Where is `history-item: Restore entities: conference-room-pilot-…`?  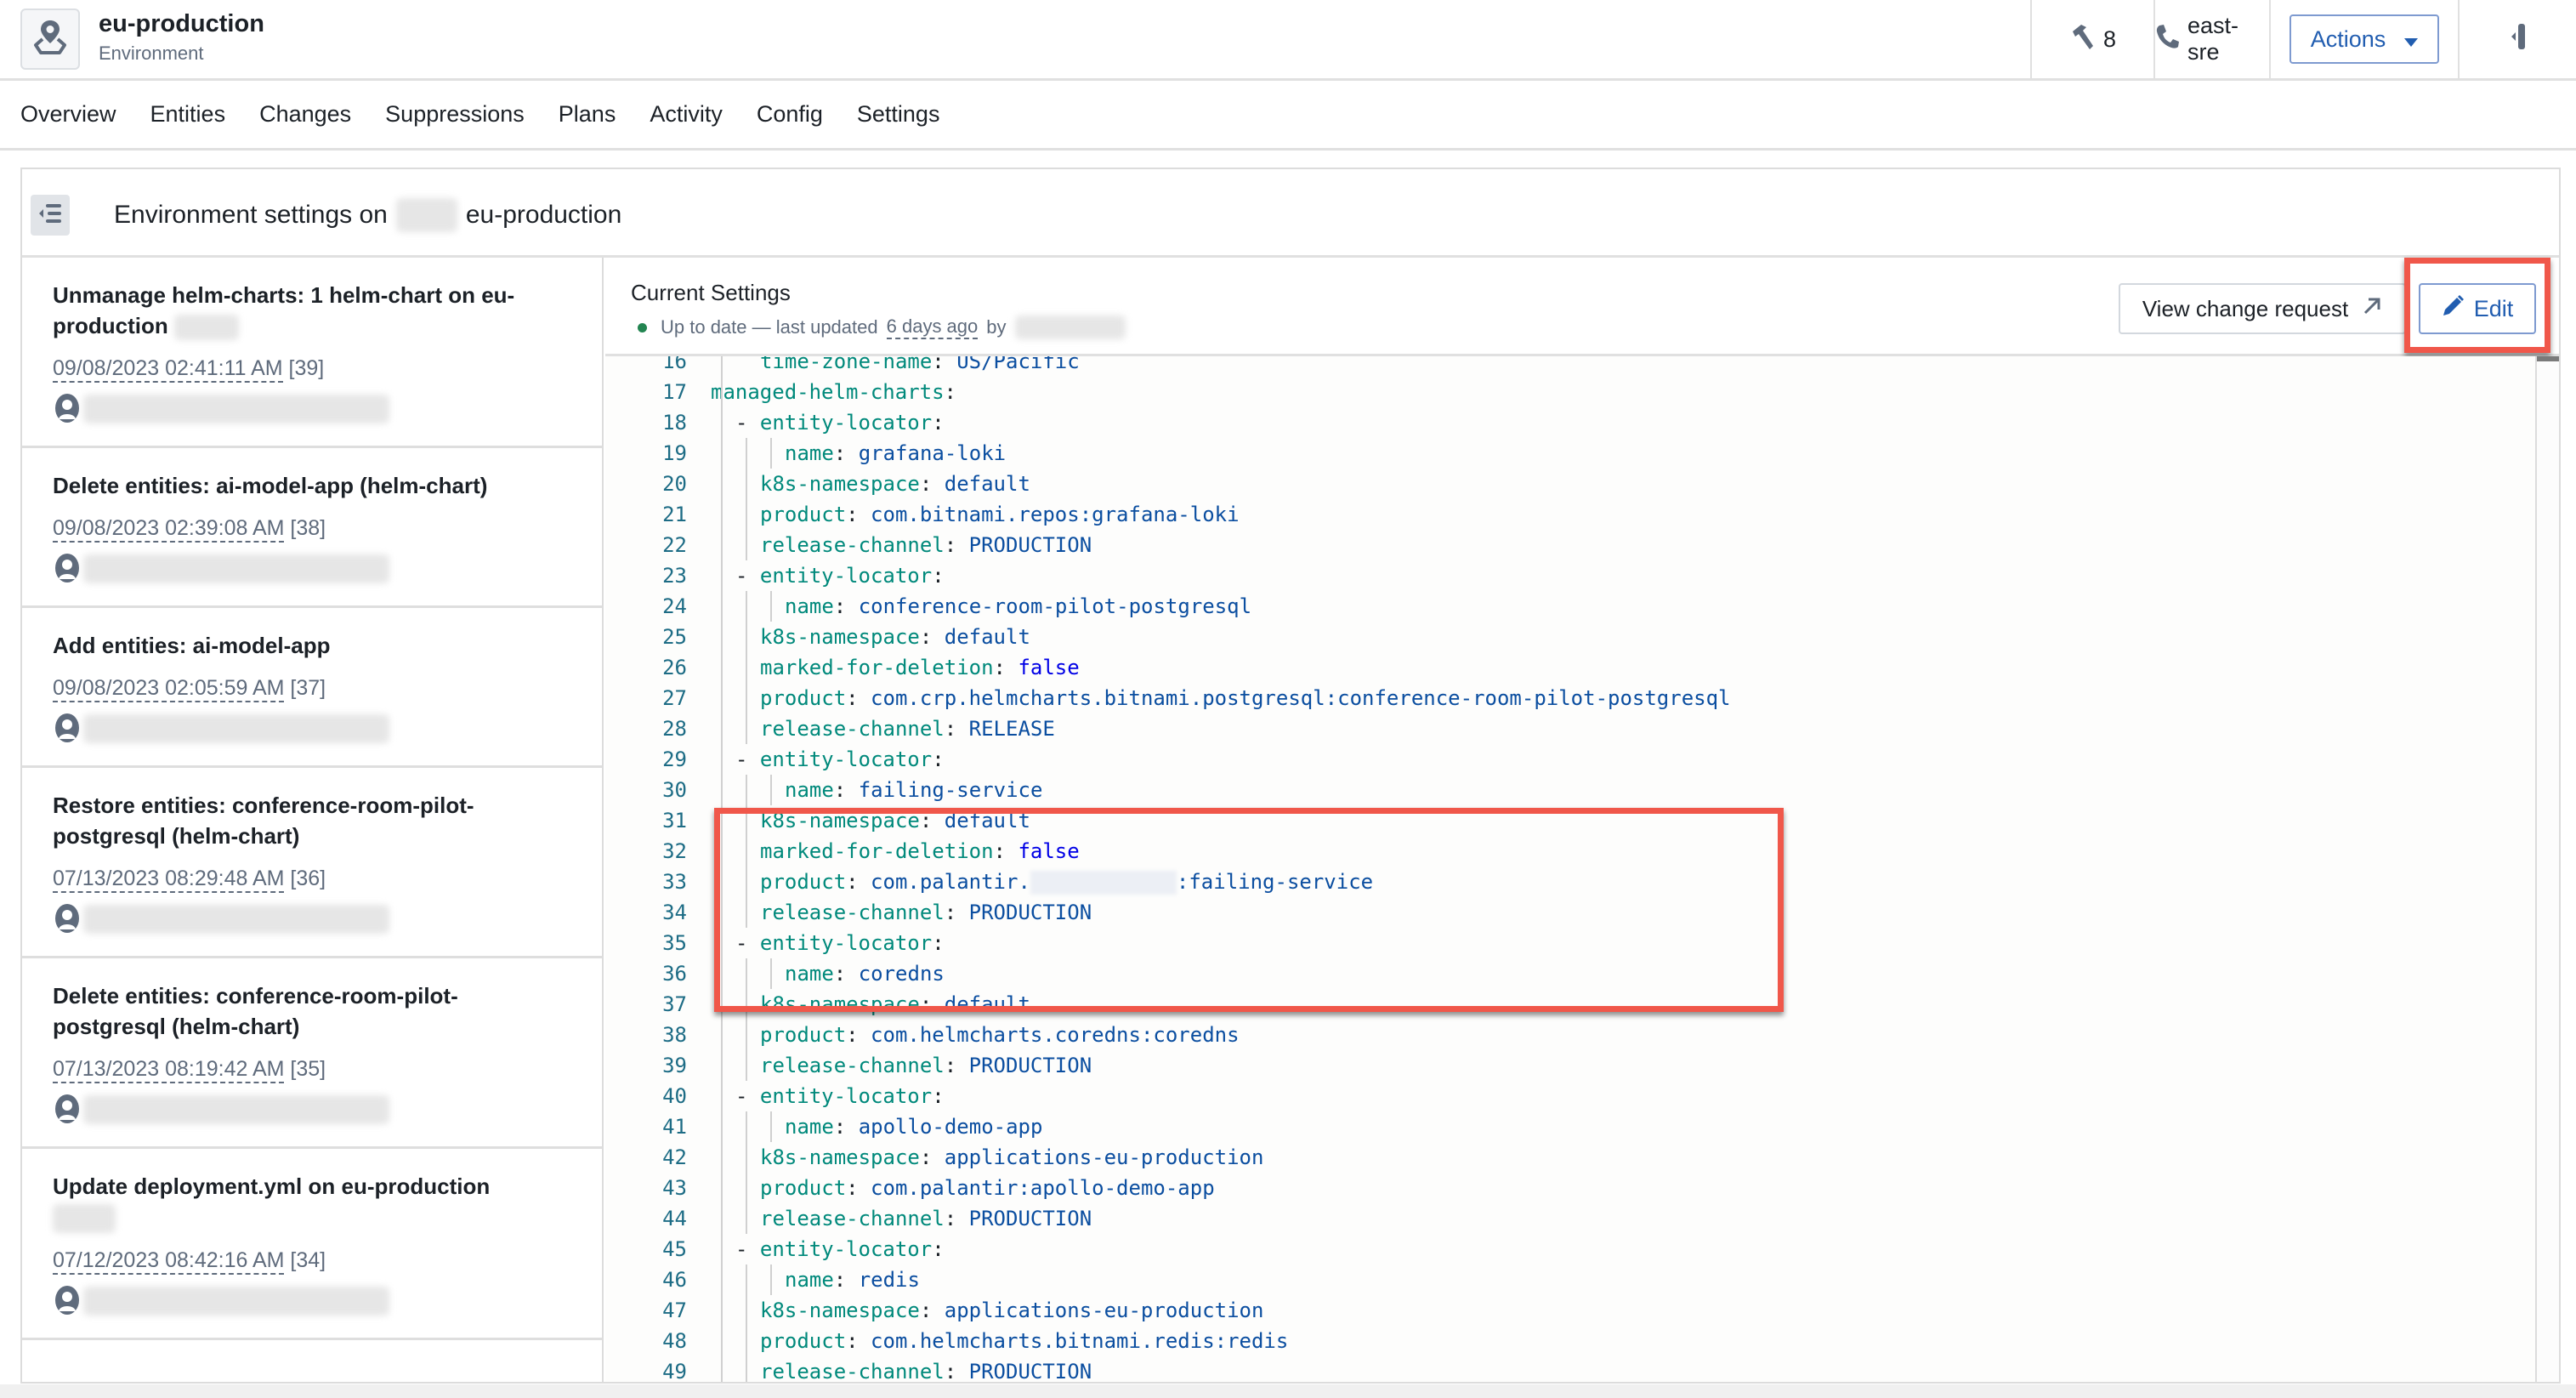
history-item: Restore entities: conference-room-pilot-… is located at coordinates (312, 863).